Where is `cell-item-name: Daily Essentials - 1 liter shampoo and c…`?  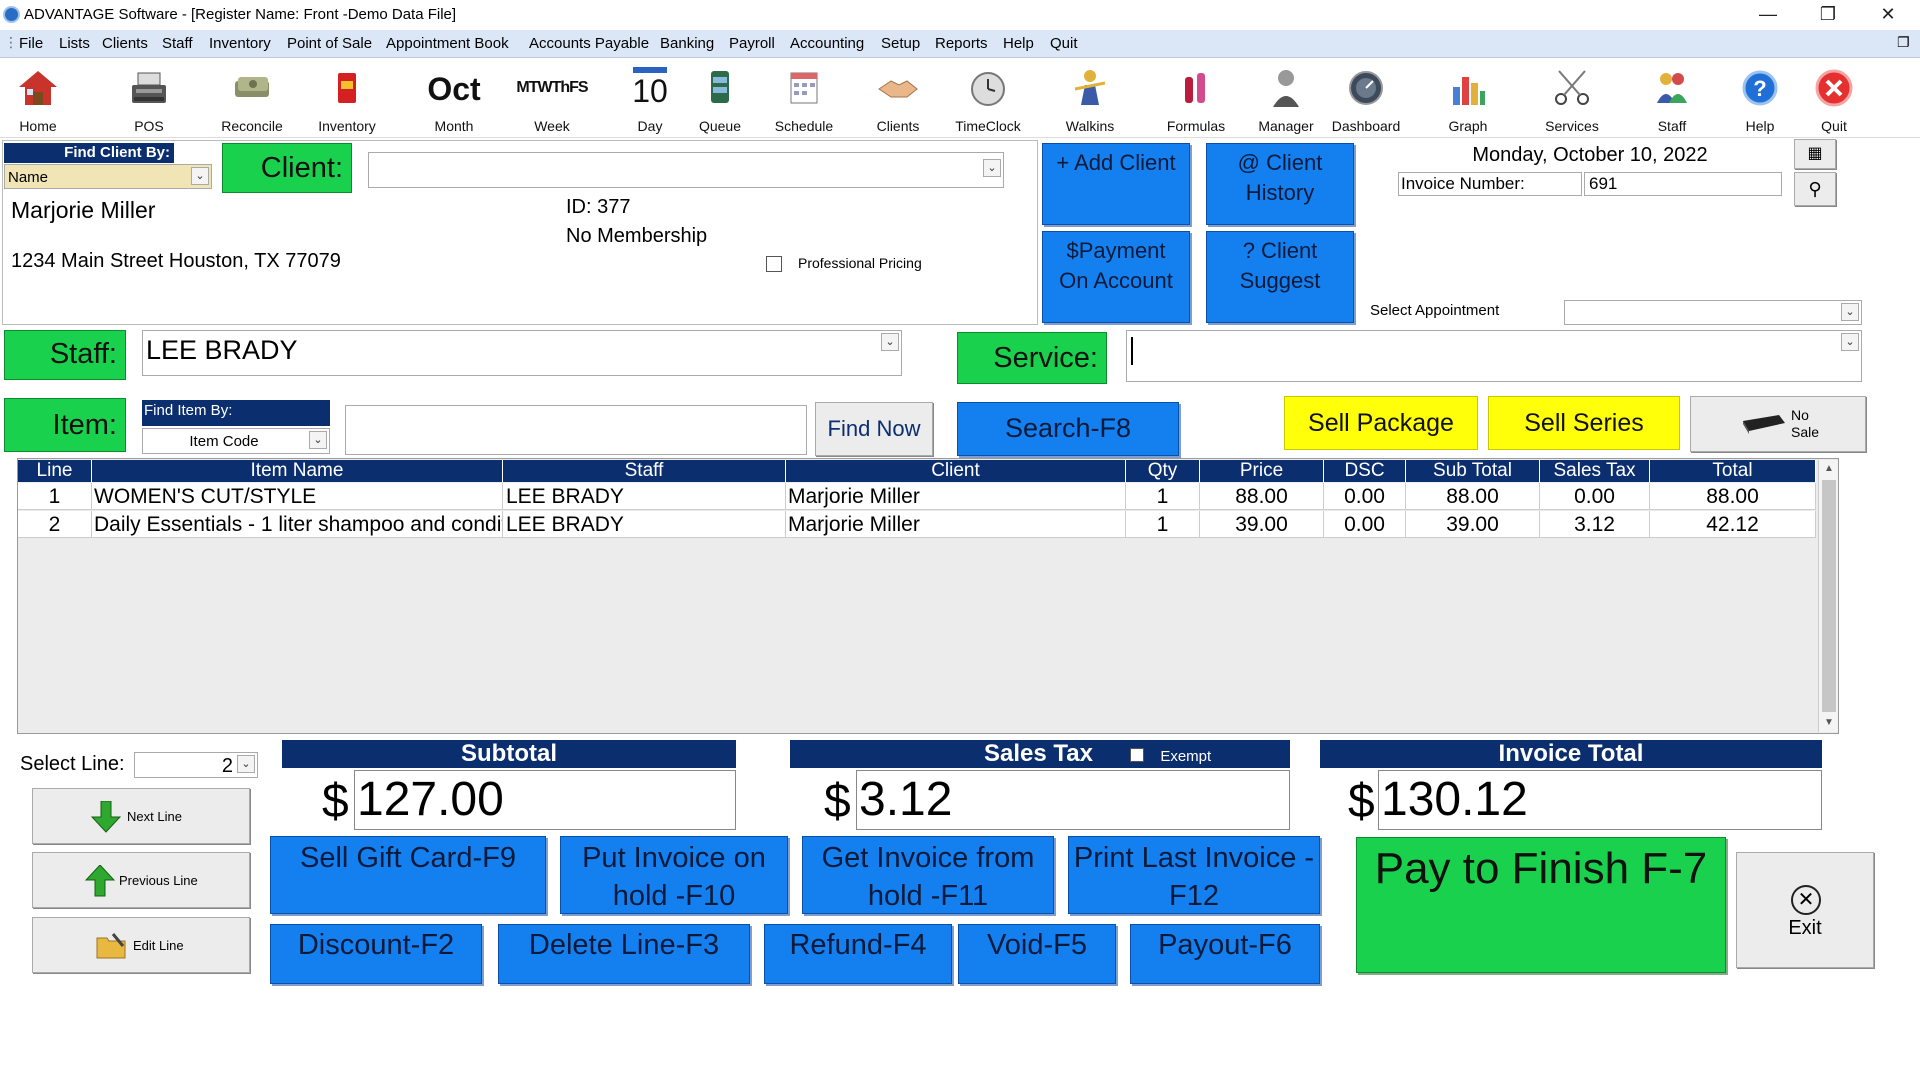
cell-item-name: Daily Essentials - 1 liter shampoo and c… is located at coordinates (298, 524).